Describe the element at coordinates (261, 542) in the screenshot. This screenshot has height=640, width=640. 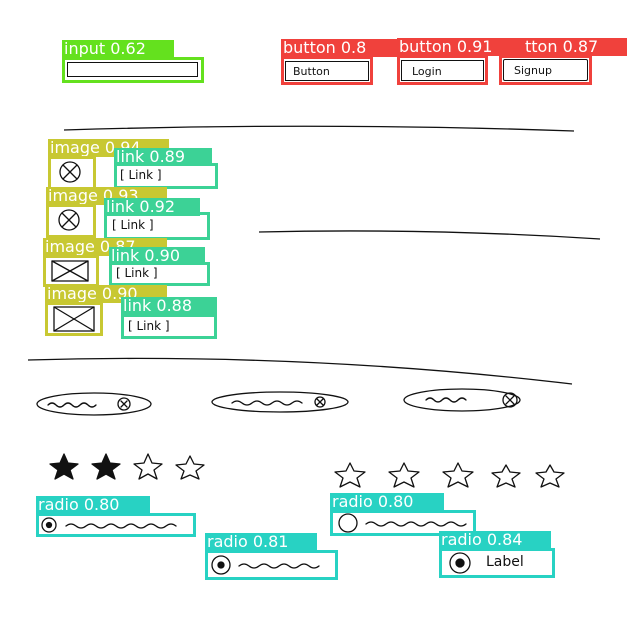
I see `radio-detection-label-2: radio 0.81` at that location.